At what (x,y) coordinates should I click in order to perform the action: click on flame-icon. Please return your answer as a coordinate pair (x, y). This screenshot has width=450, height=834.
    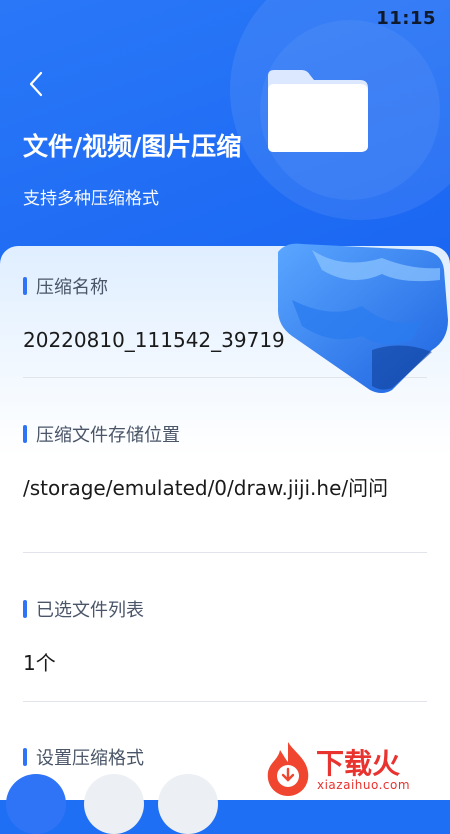
    Looking at the image, I should click on (288, 769).